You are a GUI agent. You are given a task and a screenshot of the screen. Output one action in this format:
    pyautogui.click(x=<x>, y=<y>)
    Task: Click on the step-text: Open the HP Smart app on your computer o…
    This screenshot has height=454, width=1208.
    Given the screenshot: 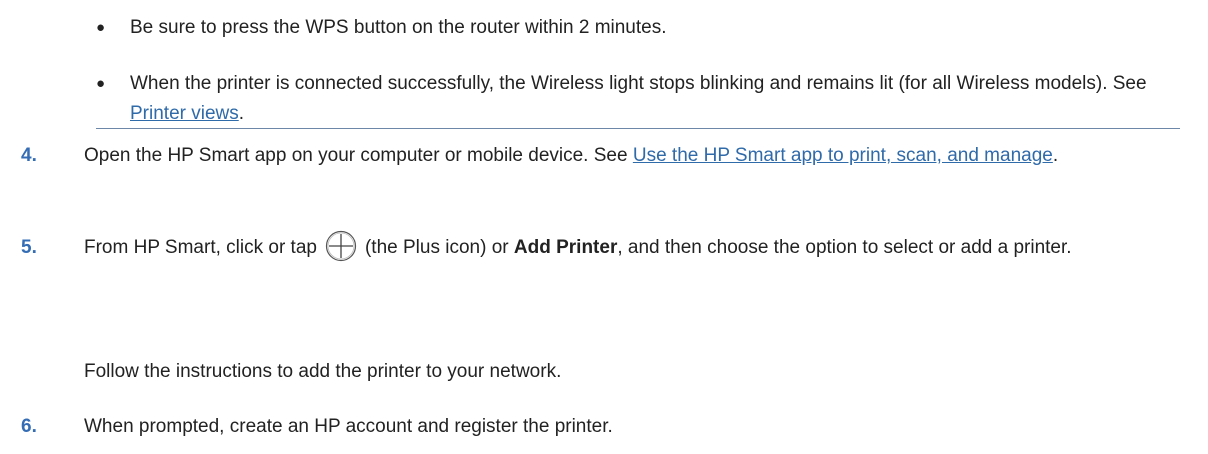 What is the action you would take?
    pyautogui.click(x=639, y=156)
    